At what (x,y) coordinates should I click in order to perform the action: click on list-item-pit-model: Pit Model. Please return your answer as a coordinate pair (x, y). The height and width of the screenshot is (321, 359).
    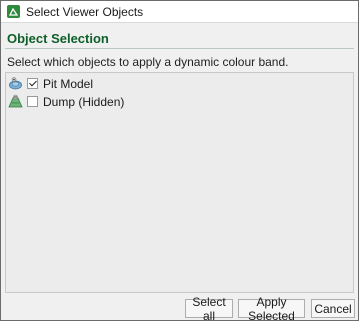
    Looking at the image, I should click on (50, 83).